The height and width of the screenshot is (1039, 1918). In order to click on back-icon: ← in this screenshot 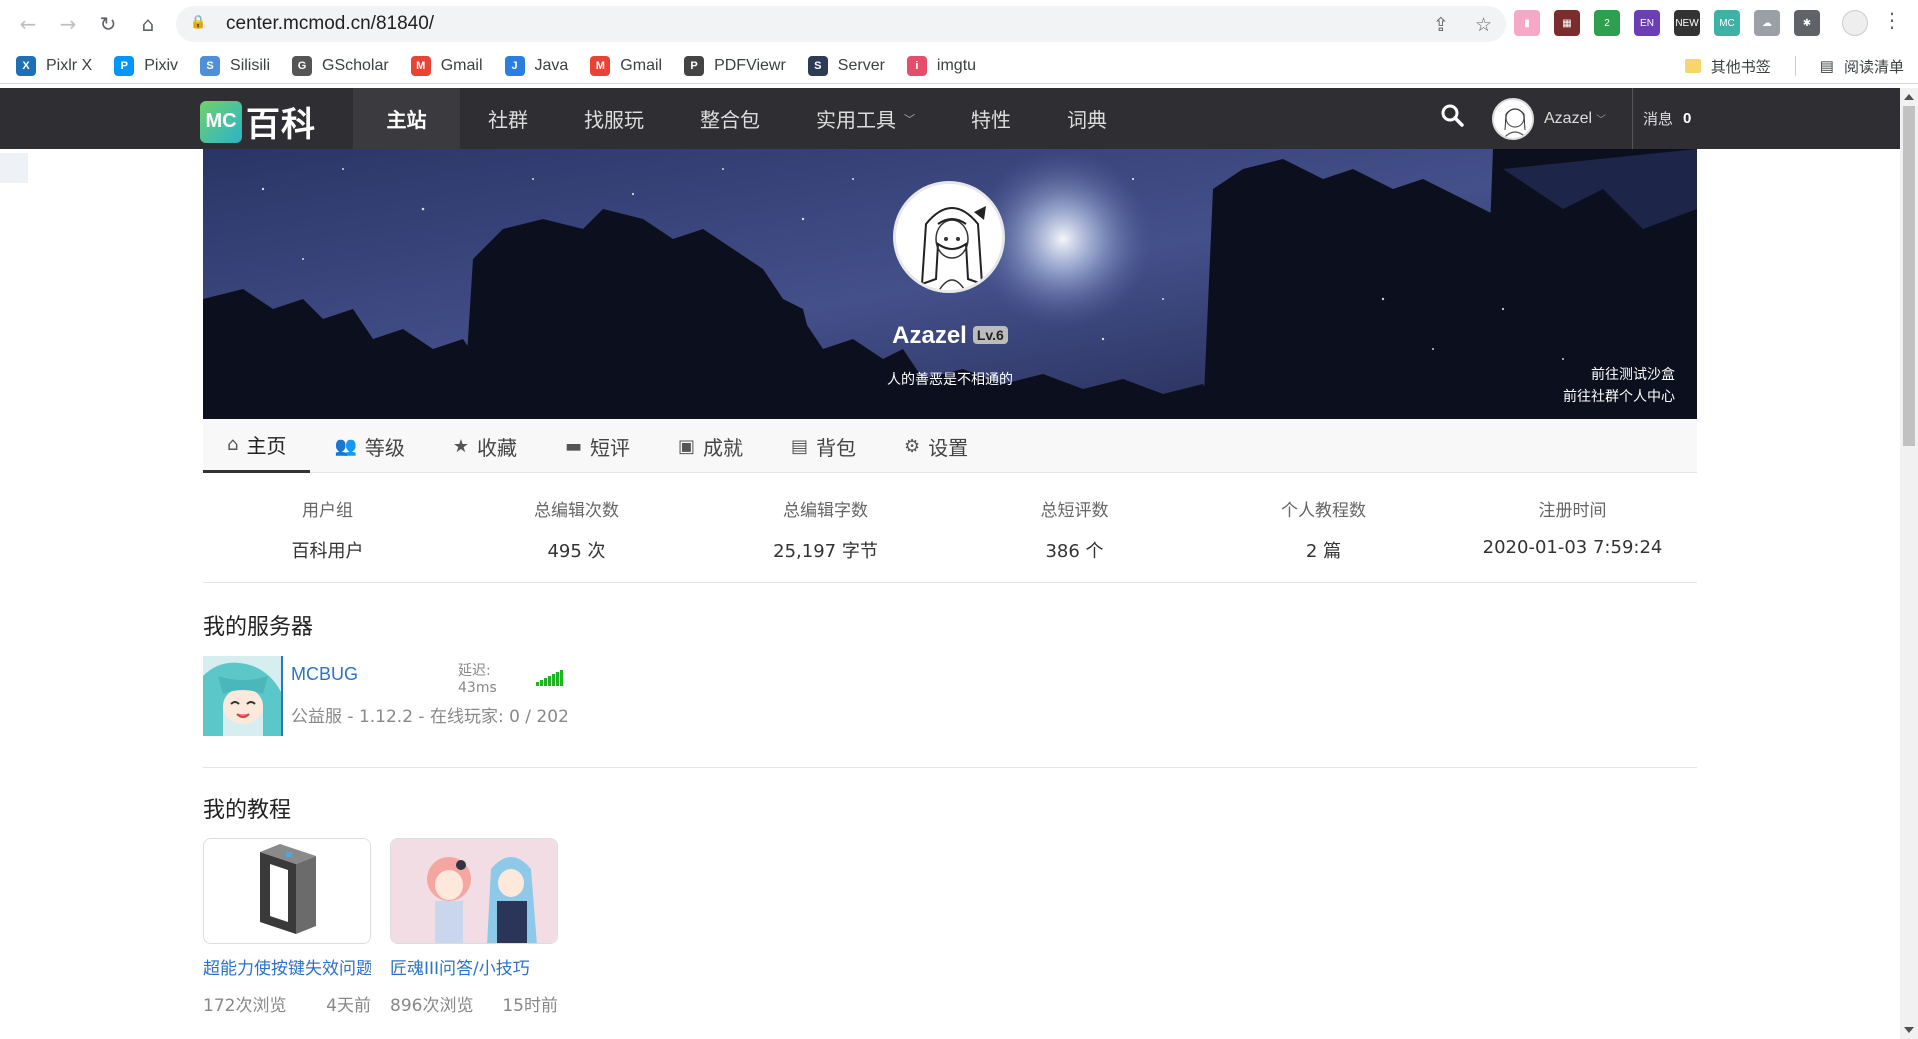, I will do `click(28, 24)`.